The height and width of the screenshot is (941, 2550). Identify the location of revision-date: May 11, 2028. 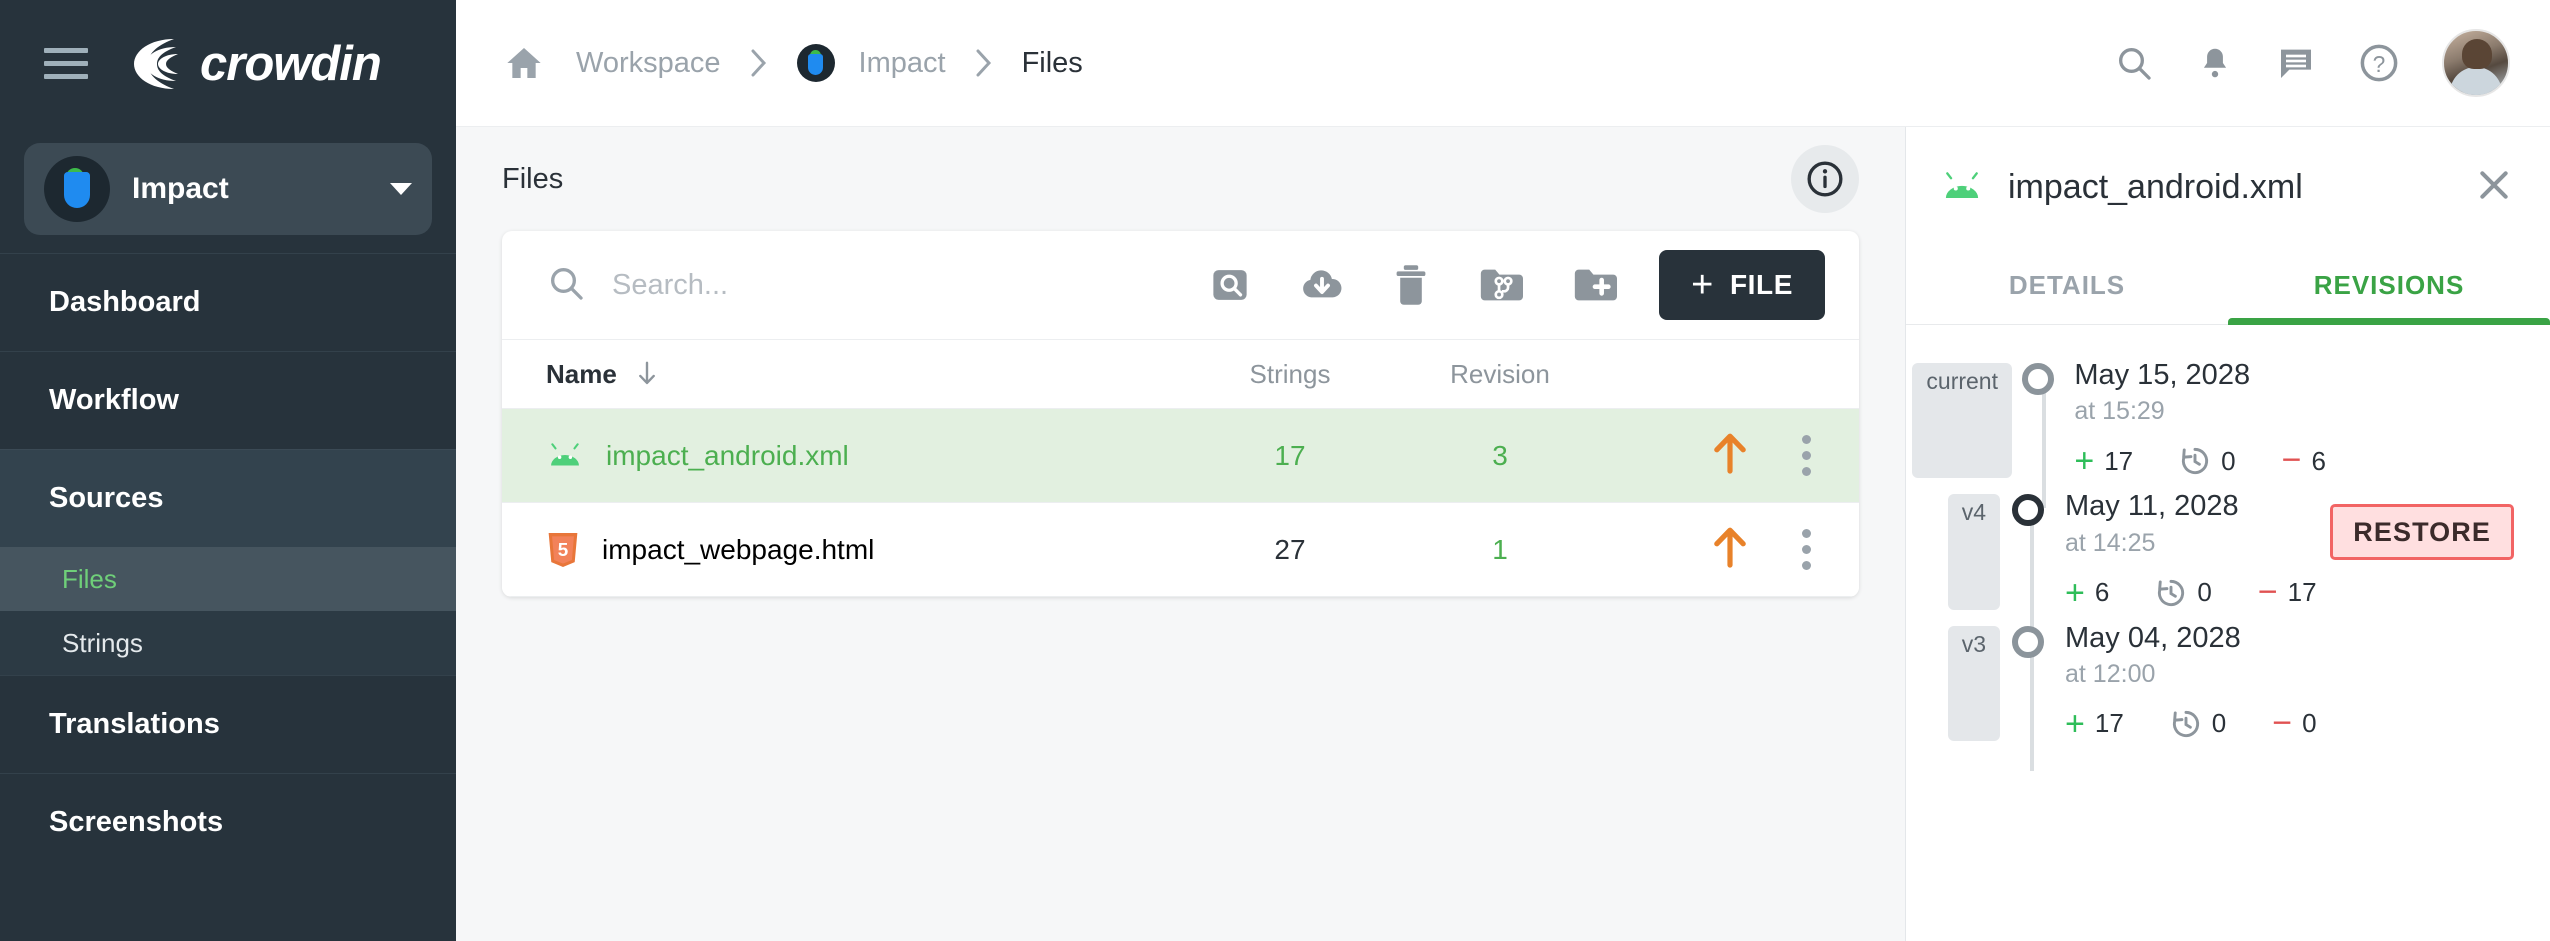
(2152, 506).